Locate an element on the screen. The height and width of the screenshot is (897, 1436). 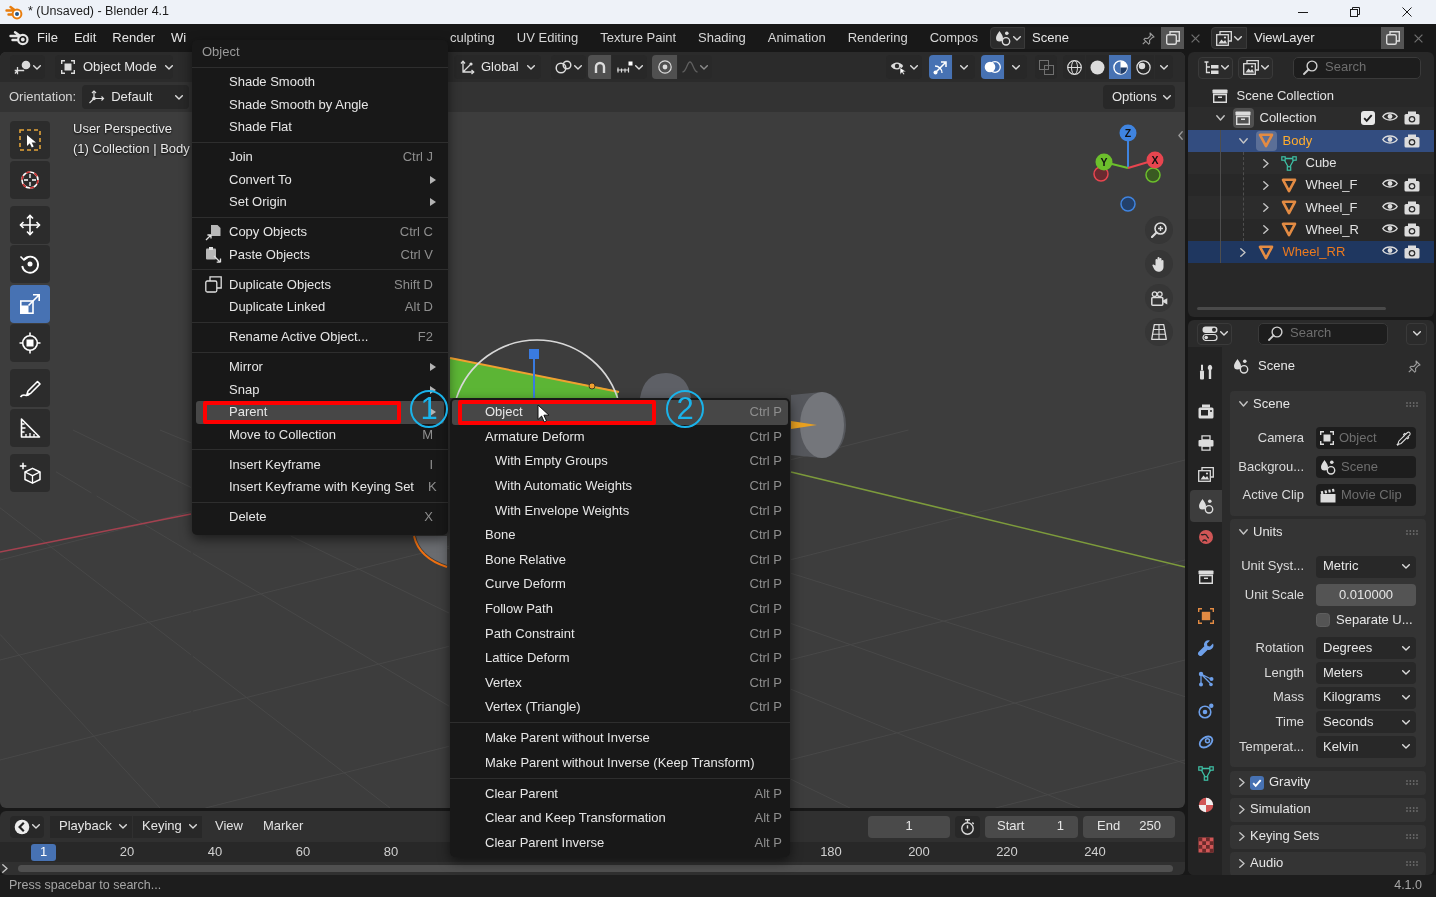
orientation-dropdown: Default is located at coordinates (136, 97).